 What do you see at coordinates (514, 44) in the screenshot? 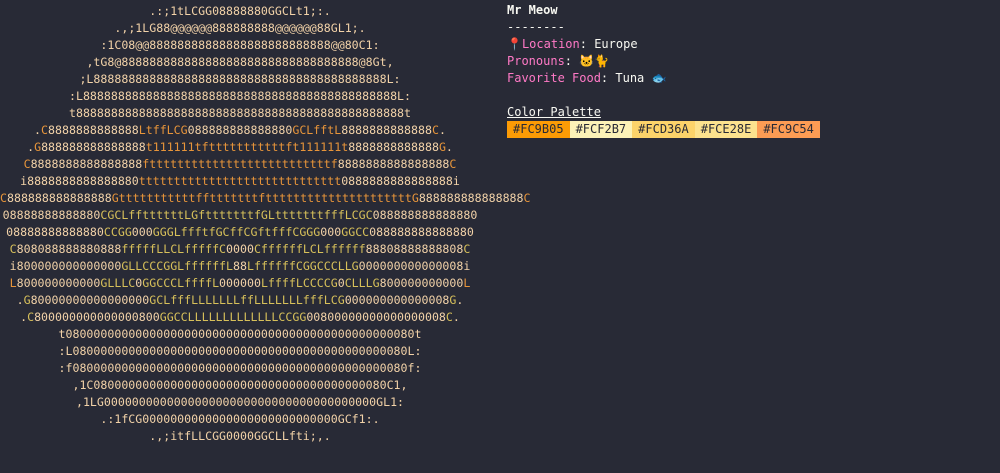
I see `pin-icon: 📍` at bounding box center [514, 44].